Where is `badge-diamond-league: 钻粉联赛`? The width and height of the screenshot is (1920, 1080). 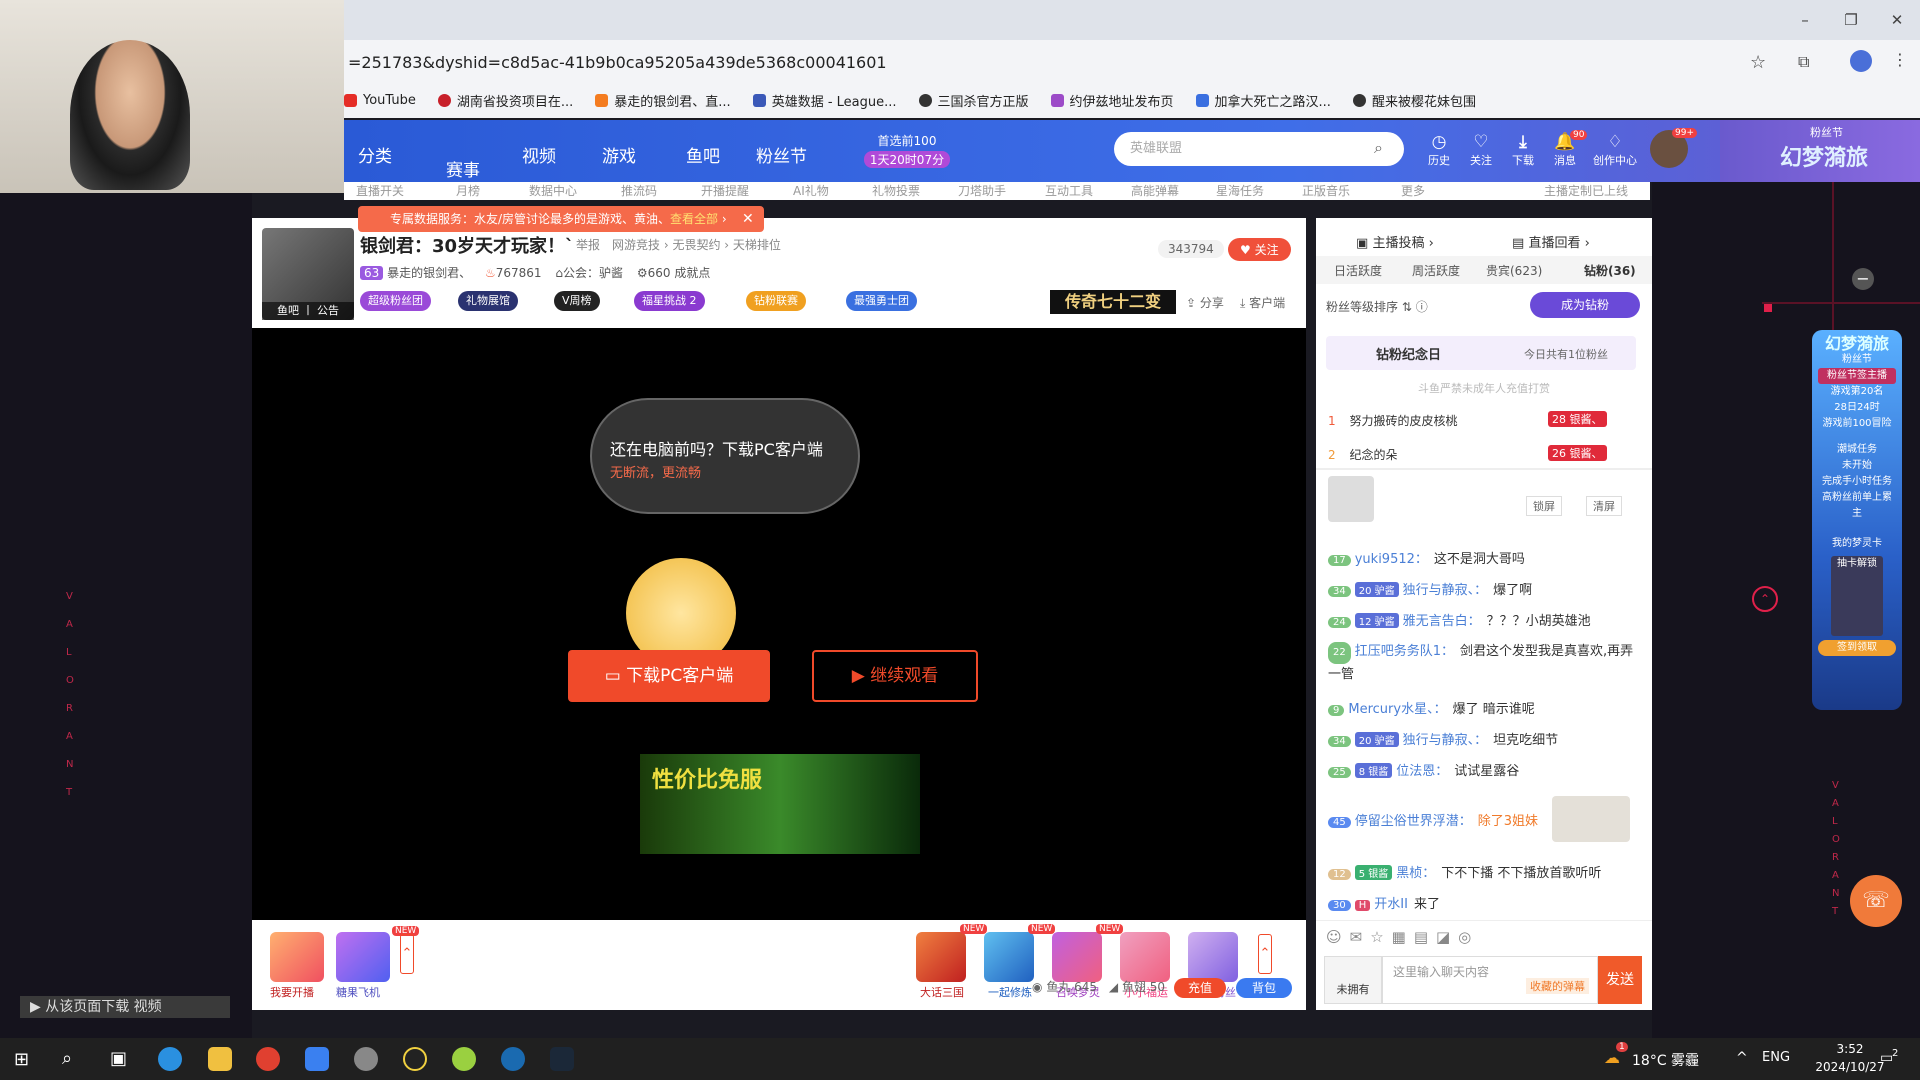 badge-diamond-league: 钻粉联赛 is located at coordinates (776, 301).